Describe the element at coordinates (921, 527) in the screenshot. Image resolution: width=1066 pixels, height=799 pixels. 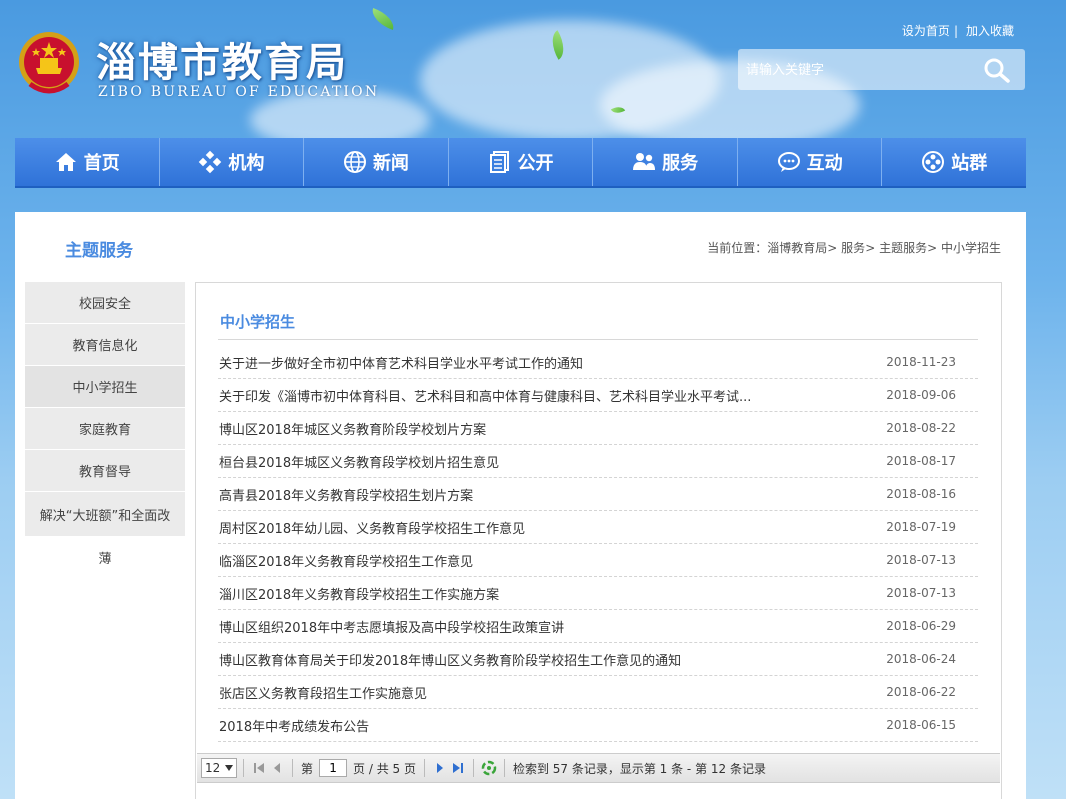
I see `article-date: 2018-07-19` at that location.